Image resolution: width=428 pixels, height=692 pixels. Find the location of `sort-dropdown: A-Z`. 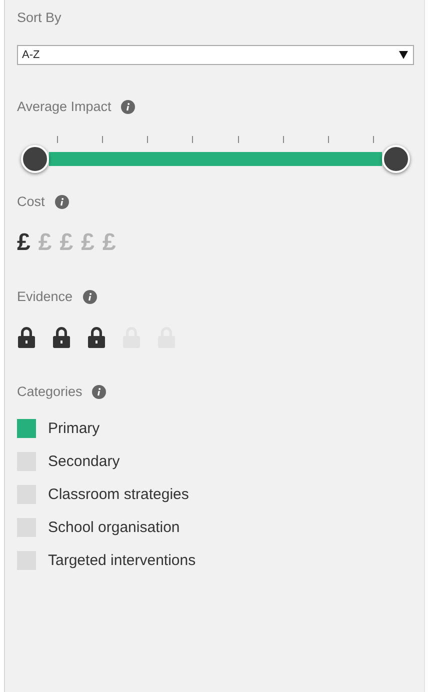

sort-dropdown: A-Z is located at coordinates (215, 55).